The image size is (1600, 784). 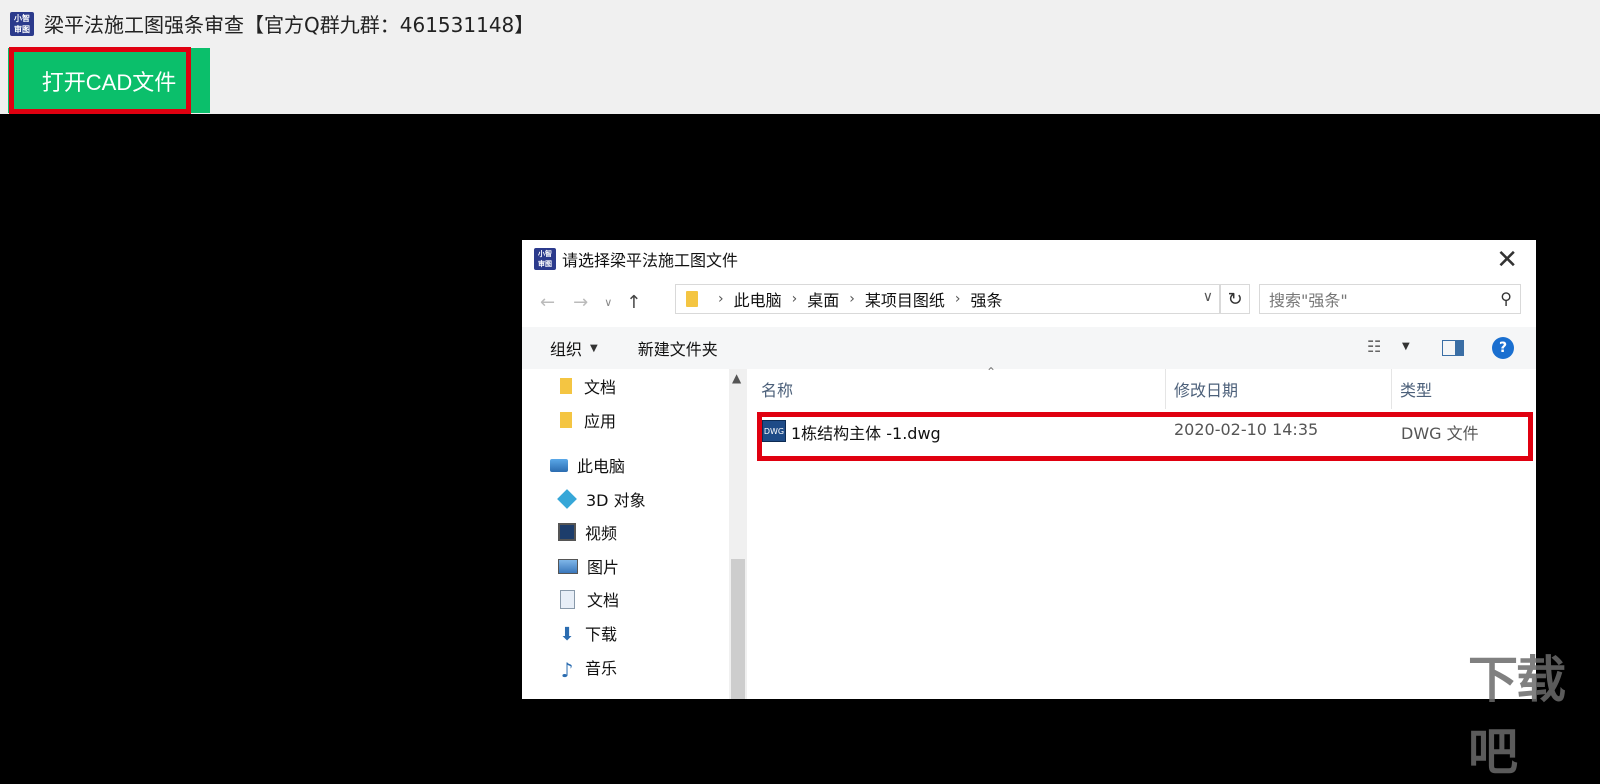 I want to click on nav-item-3d-objects: 3D 对象, so click(x=601, y=499).